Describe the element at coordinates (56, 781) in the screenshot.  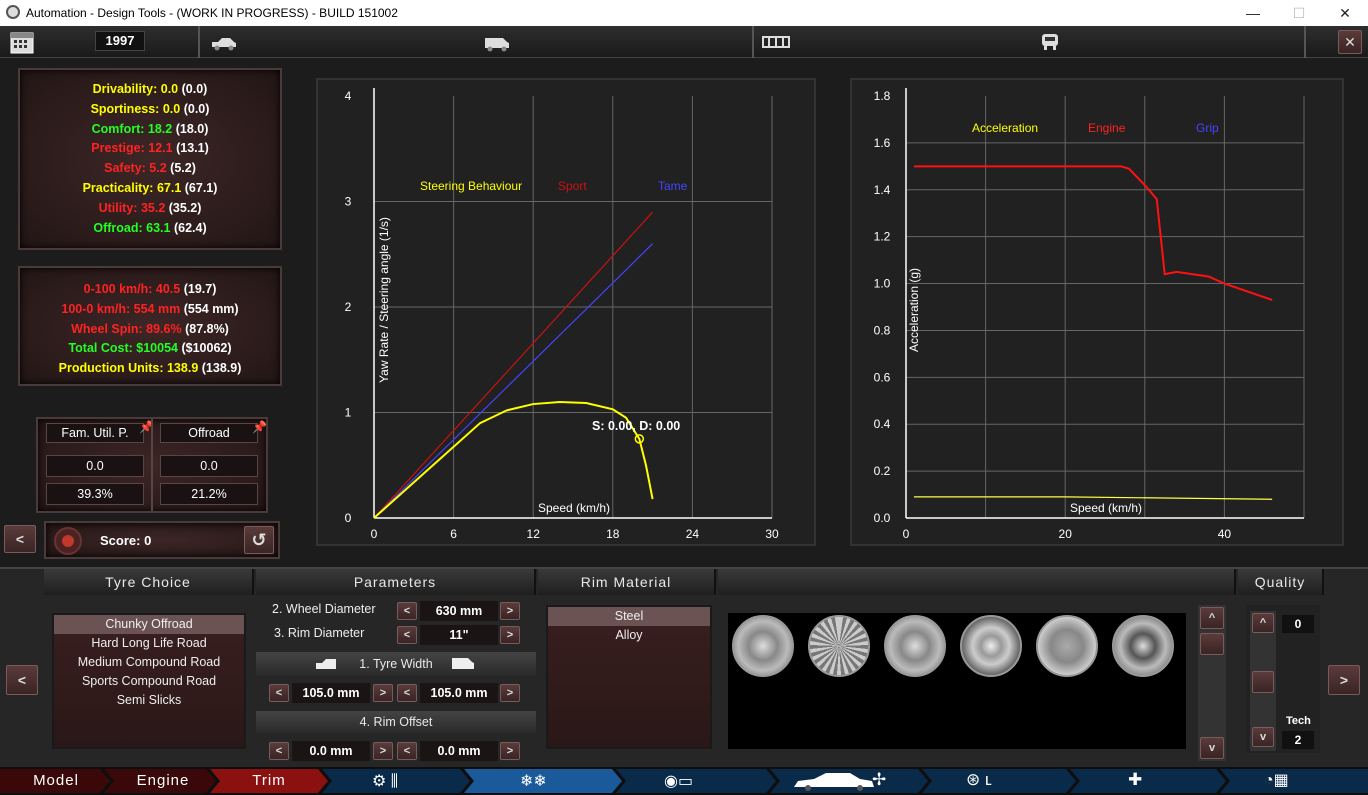
I see `nav-model: Model` at that location.